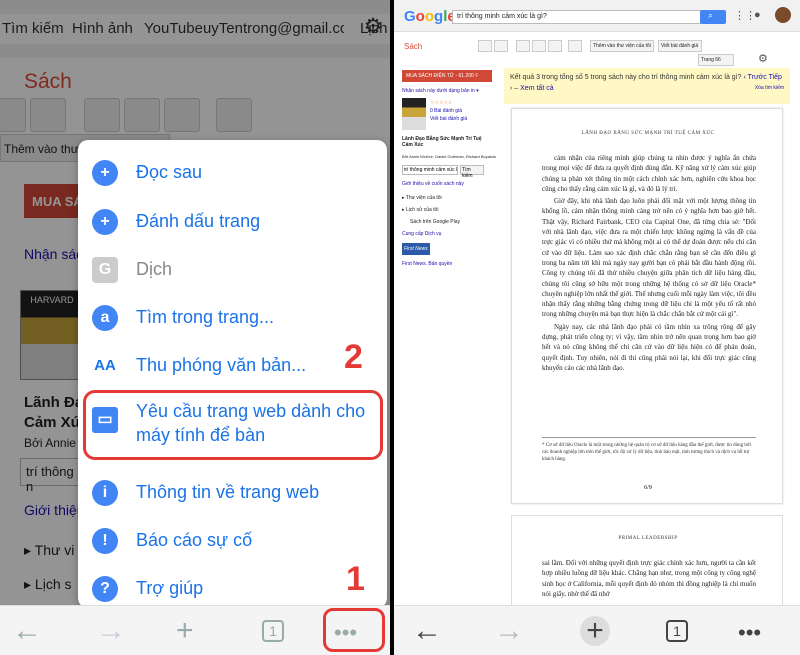  Describe the element at coordinates (448, 111) in the screenshot. I see `reviews-link: 0 Bài đánh giá` at that location.